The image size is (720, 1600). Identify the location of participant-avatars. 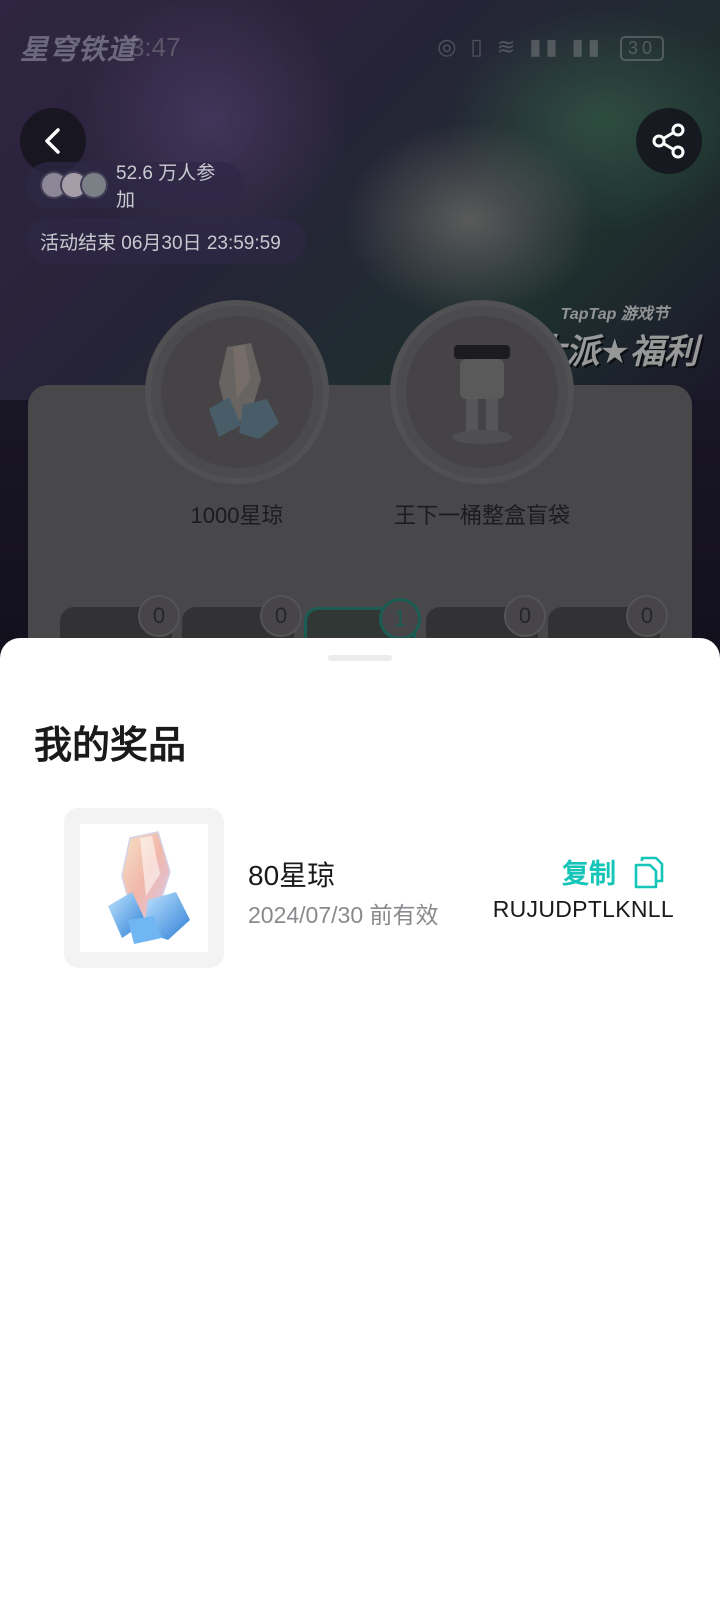
(74, 185).